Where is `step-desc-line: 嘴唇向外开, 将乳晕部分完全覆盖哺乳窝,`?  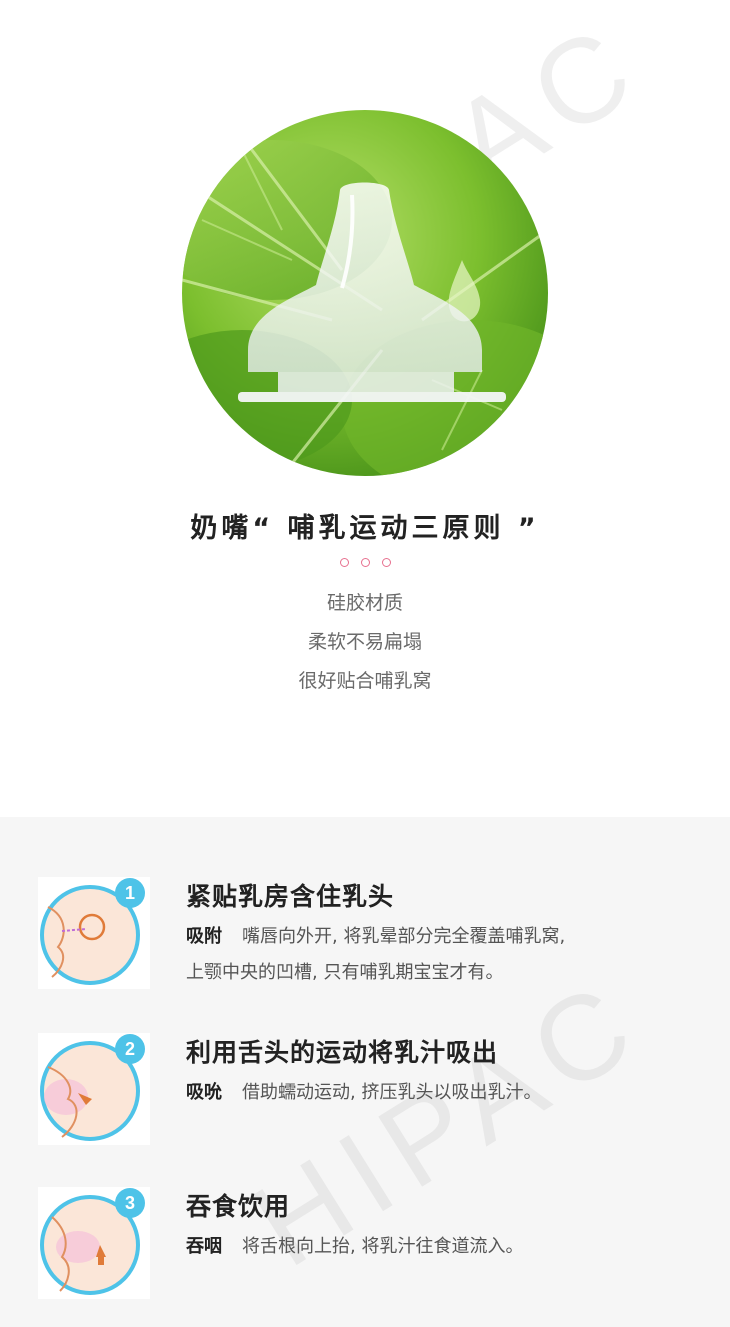
step-desc-line: 嘴唇向外开, 将乳晕部分完全覆盖哺乳窝, is located at coordinates (404, 936).